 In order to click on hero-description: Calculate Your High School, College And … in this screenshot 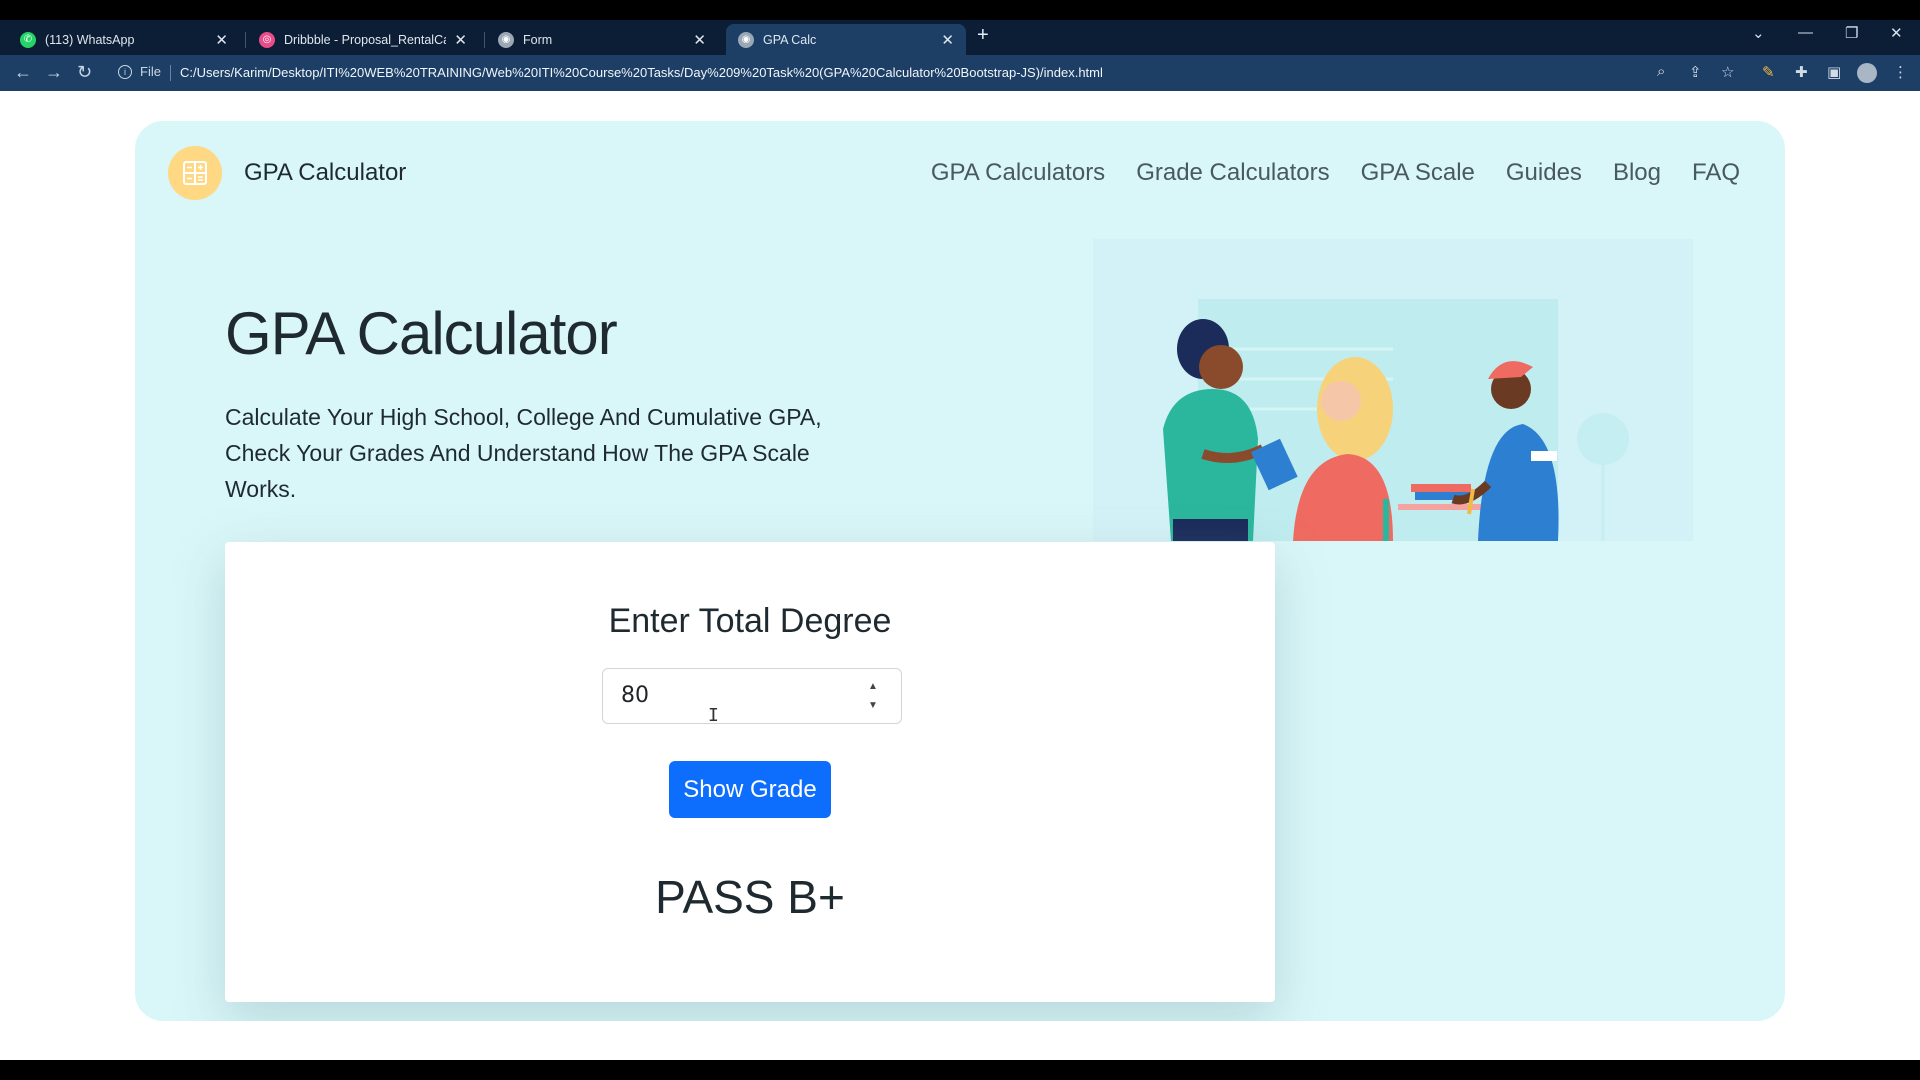, I will do `click(523, 453)`.